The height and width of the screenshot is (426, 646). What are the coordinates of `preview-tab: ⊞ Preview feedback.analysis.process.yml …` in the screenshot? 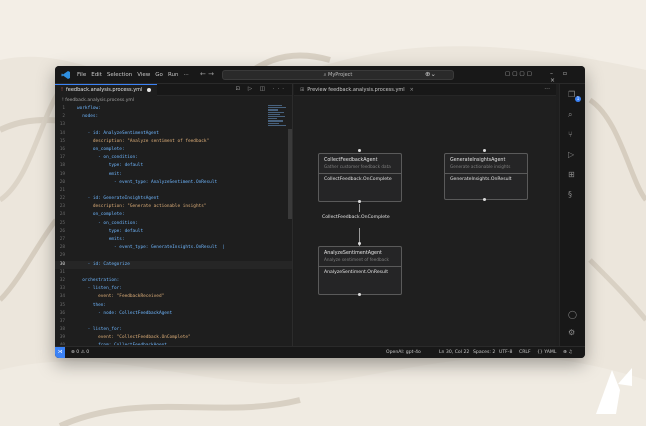 It's located at (357, 90).